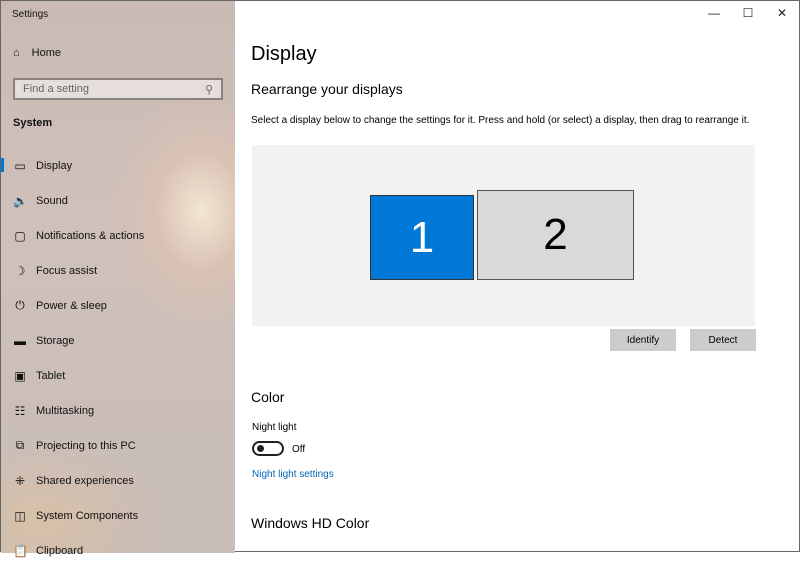  I want to click on night-light-label: Night light, so click(274, 427).